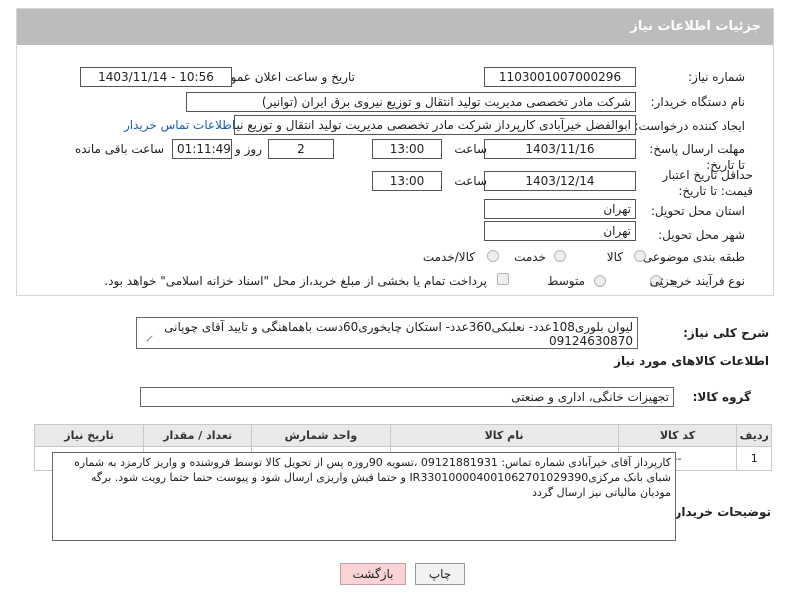 Image resolution: width=789 pixels, height=598 pixels. Describe the element at coordinates (560, 231) in the screenshot. I see `city-field: تهران` at that location.